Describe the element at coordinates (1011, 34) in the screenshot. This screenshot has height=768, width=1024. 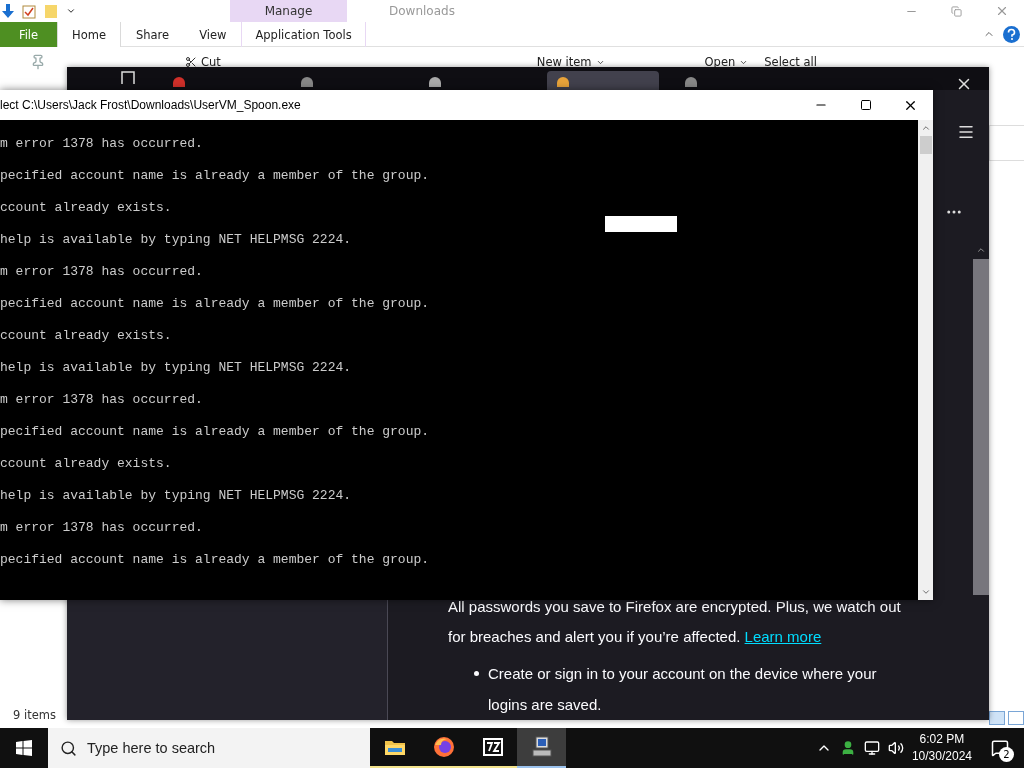
I see `help-icon` at that location.